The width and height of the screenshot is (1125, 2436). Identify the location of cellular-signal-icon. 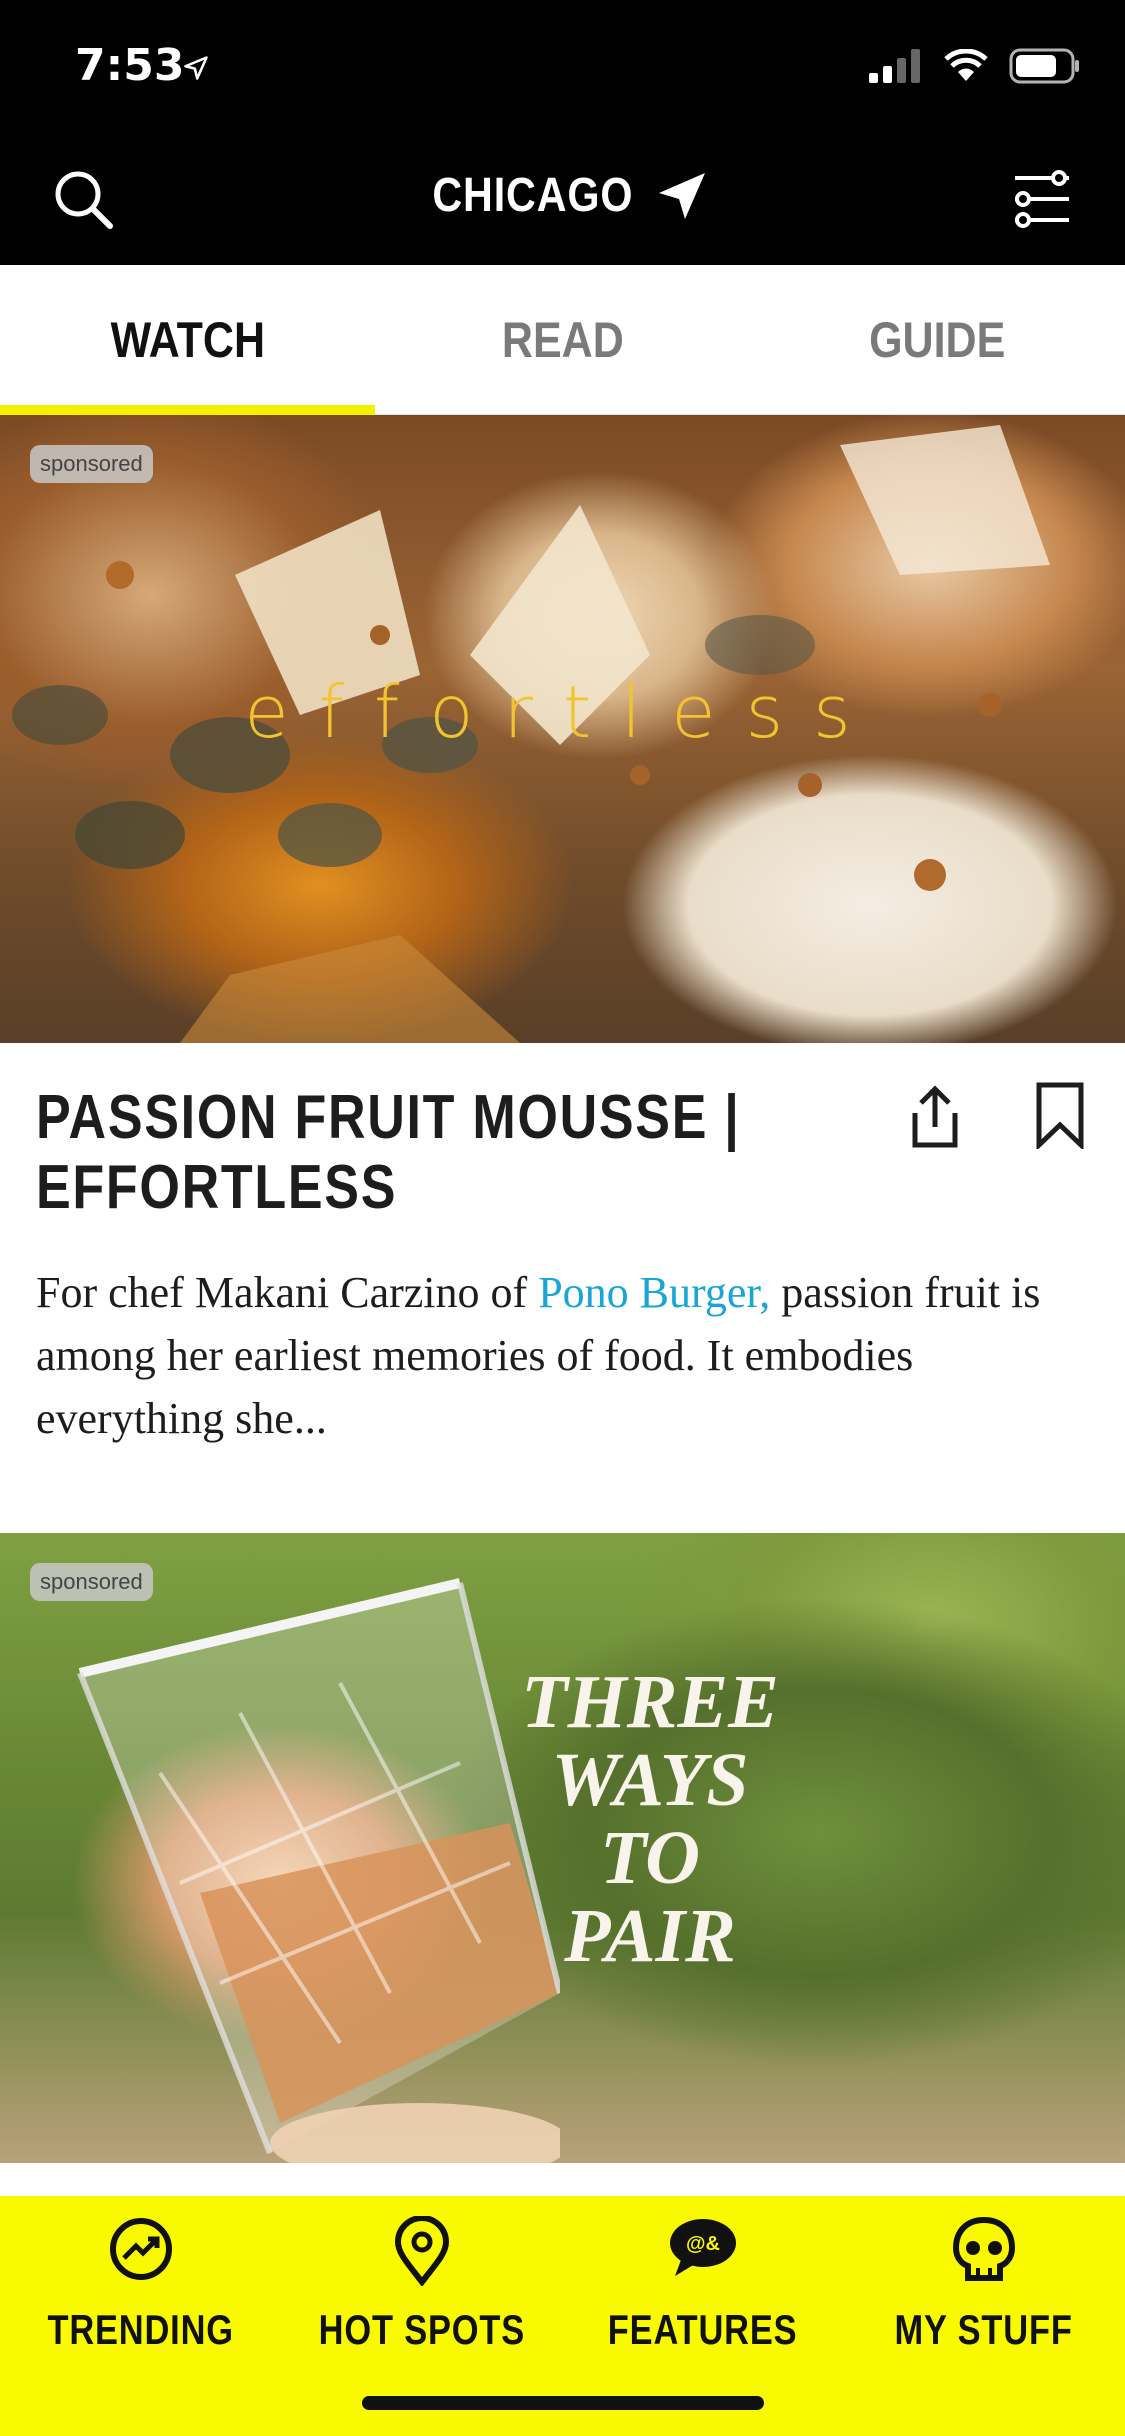
(894, 66).